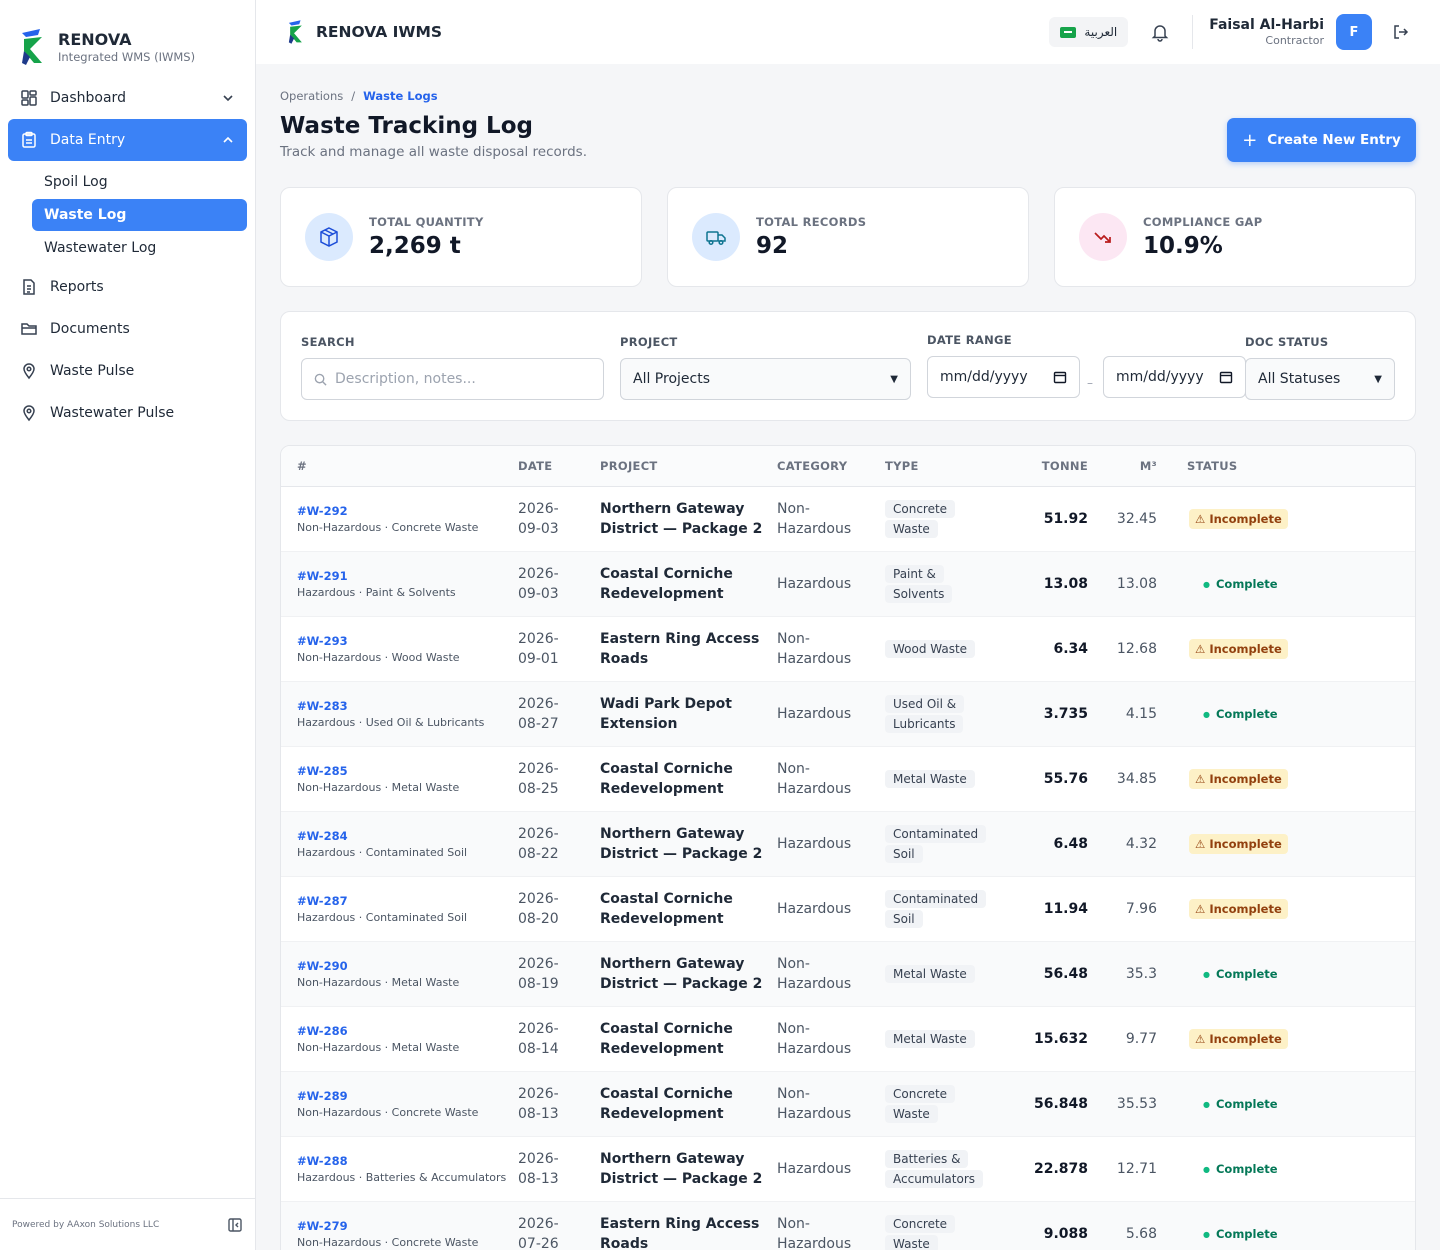 This screenshot has height=1250, width=1440. What do you see at coordinates (406, 126) in the screenshot?
I see `page-title: Waste Tracking Log` at bounding box center [406, 126].